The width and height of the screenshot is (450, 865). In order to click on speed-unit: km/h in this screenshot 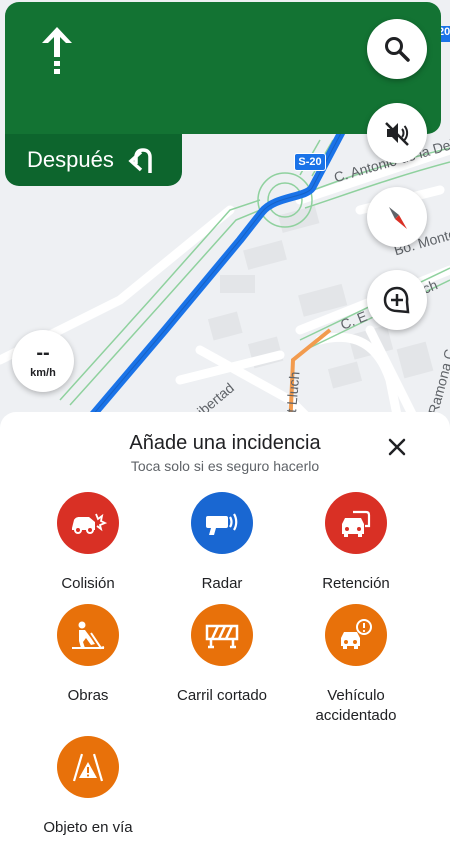, I will do `click(43, 373)`.